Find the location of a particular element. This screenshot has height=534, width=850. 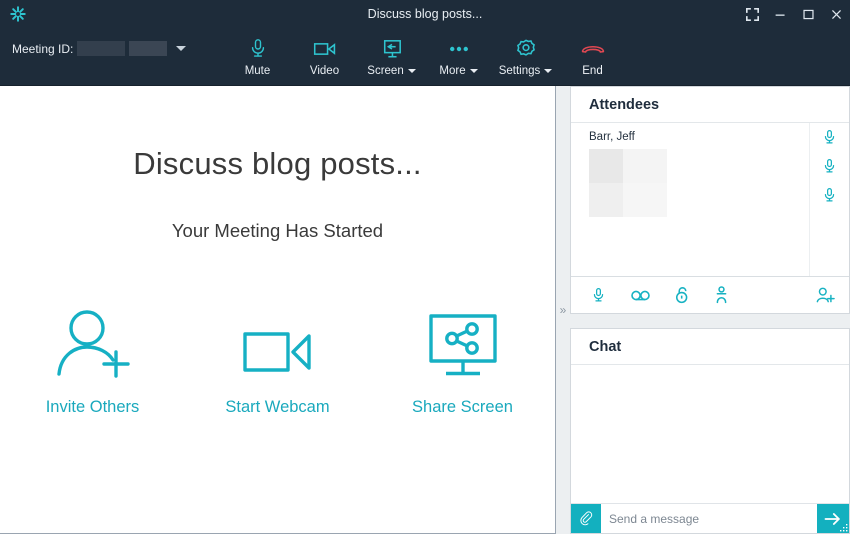

list-item: Barr, Jeff is located at coordinates (699, 174).